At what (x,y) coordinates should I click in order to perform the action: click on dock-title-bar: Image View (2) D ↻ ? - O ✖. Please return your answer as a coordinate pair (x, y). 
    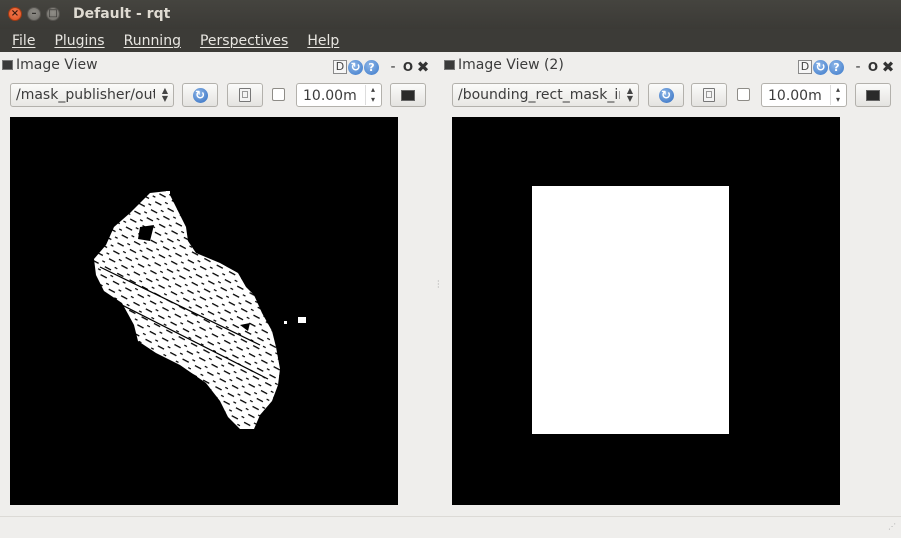
    Looking at the image, I should click on (671, 65).